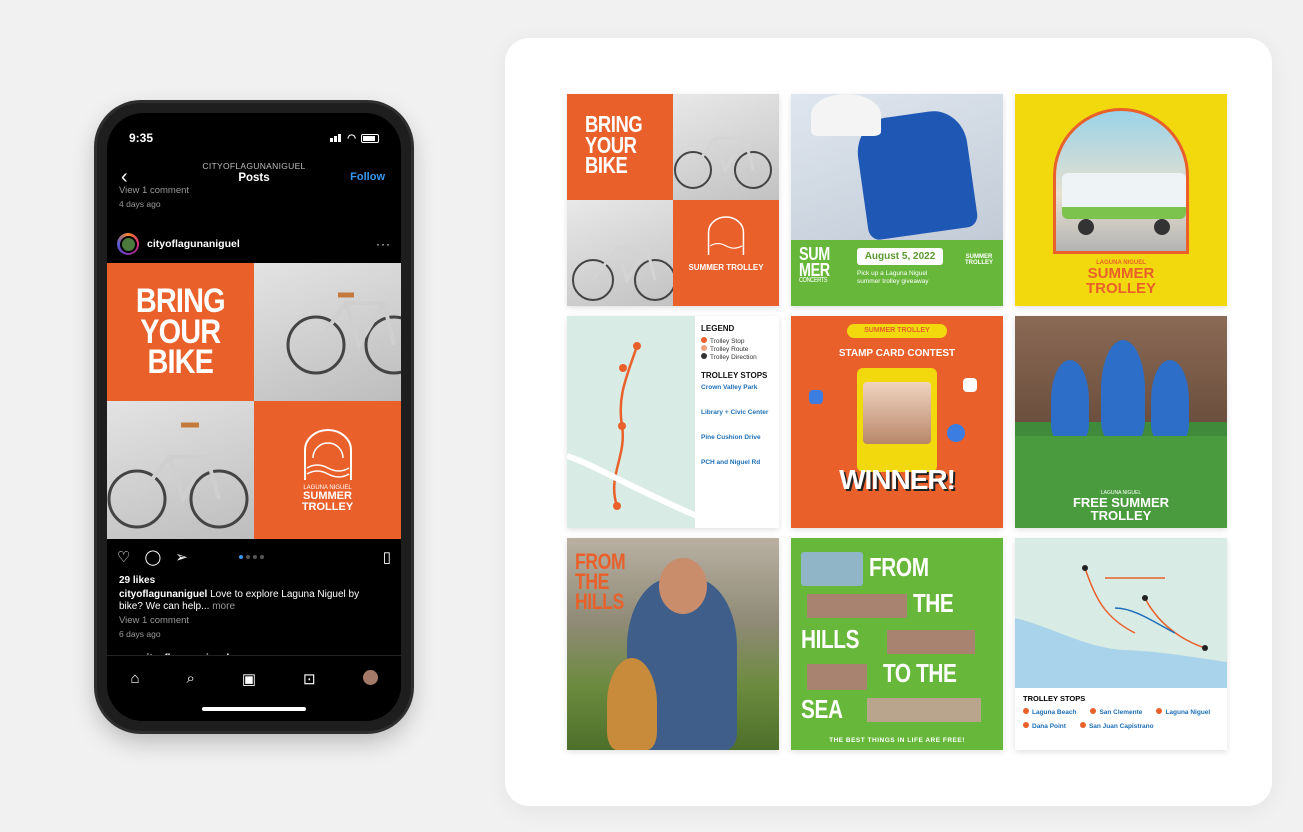 The height and width of the screenshot is (832, 1303). I want to click on map-route, so click(633, 430).